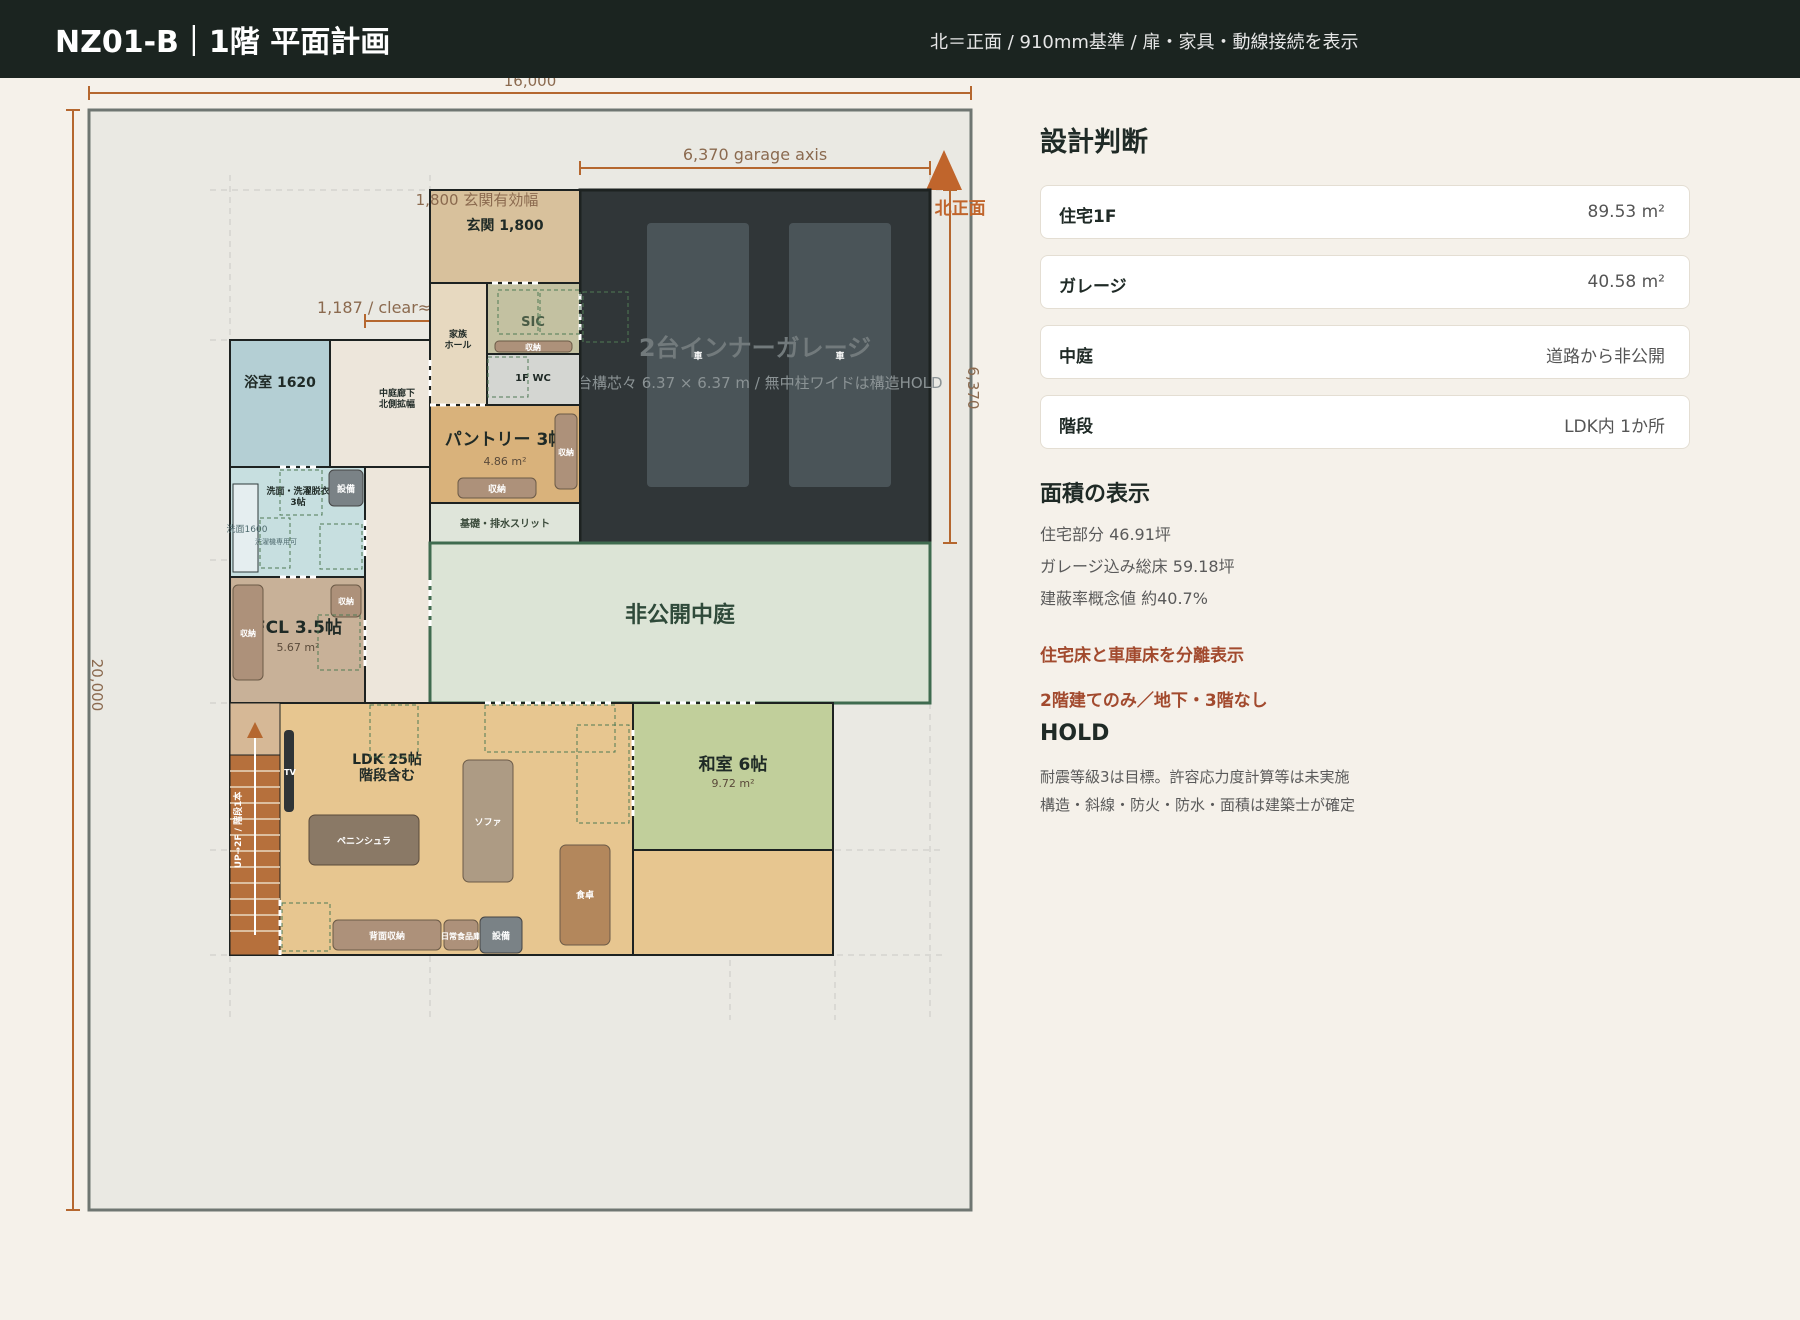  I want to click on area-line-total: ガレージ込み総床 59.18坪, so click(1137, 566).